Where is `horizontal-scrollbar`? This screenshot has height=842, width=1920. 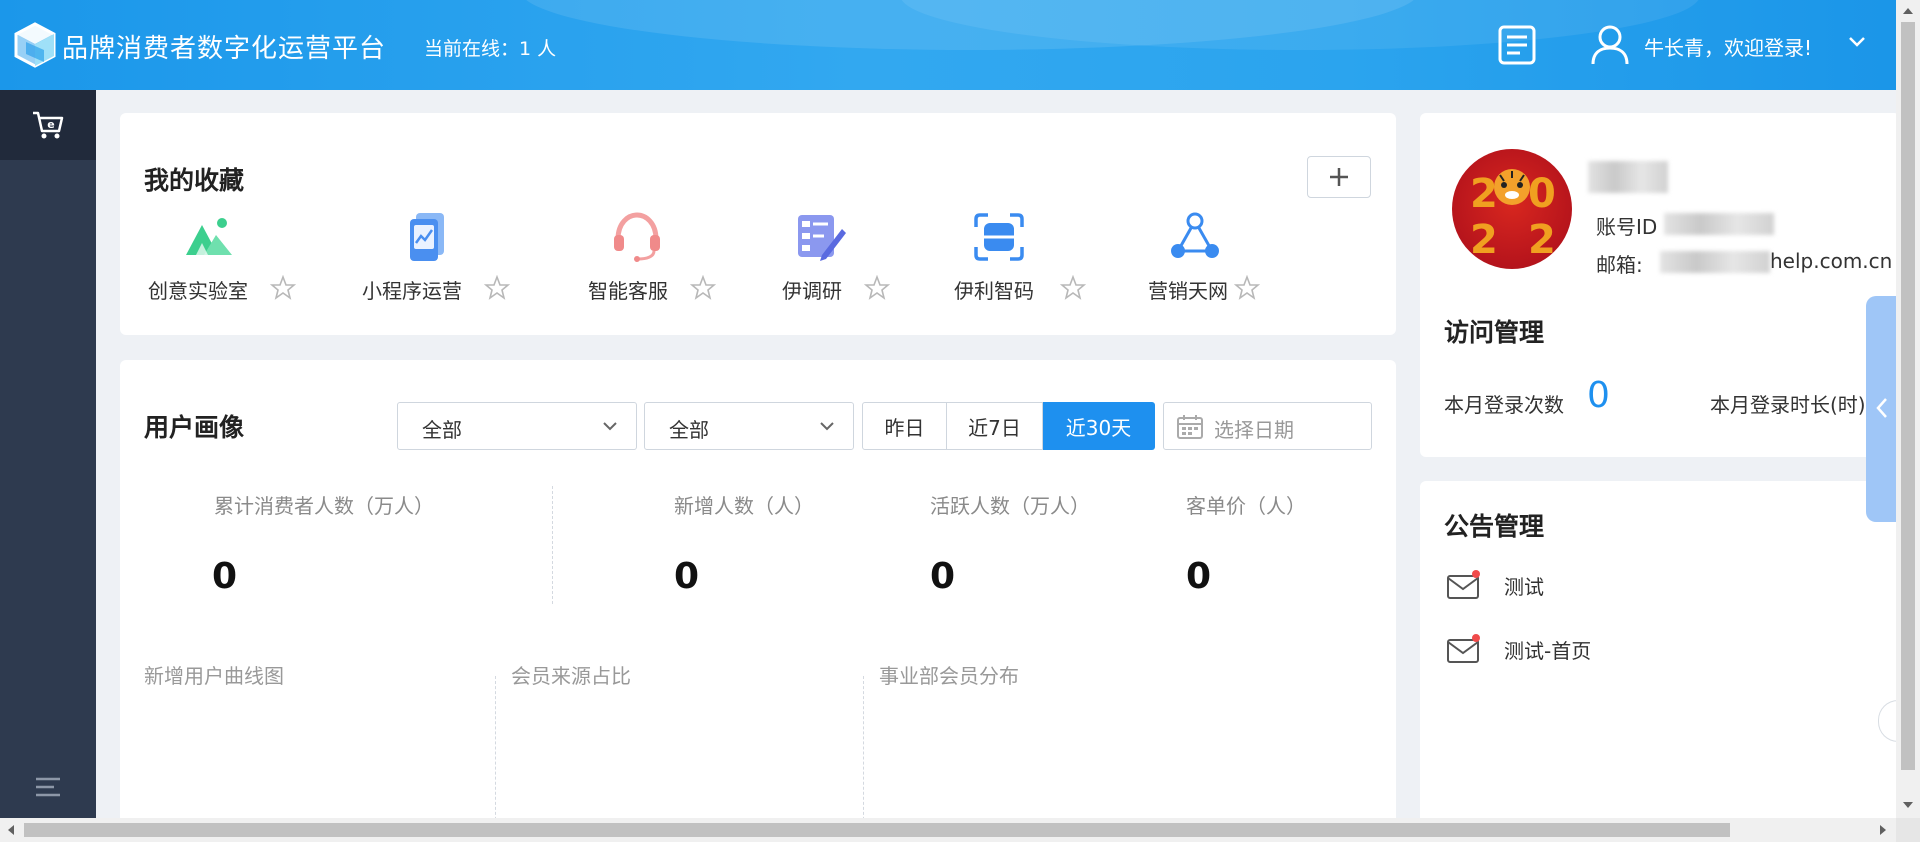 horizontal-scrollbar is located at coordinates (960, 830).